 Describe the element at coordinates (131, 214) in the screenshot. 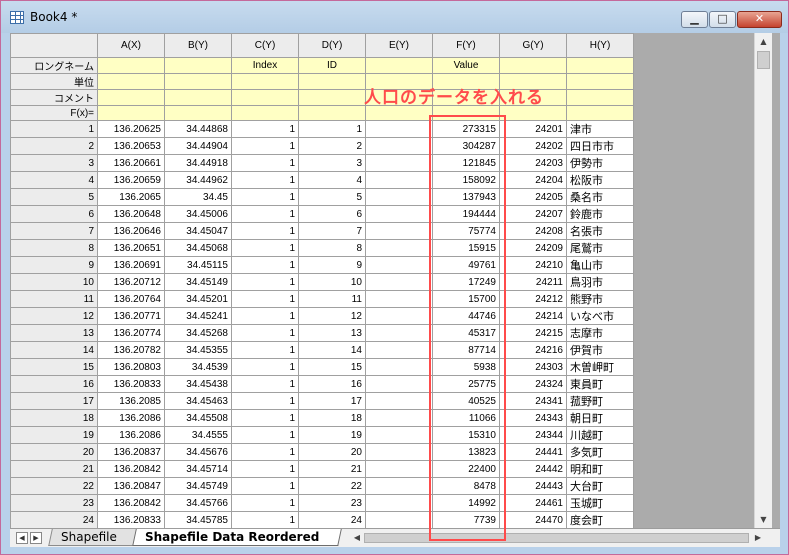

I see `data-cell: 136.20648` at that location.